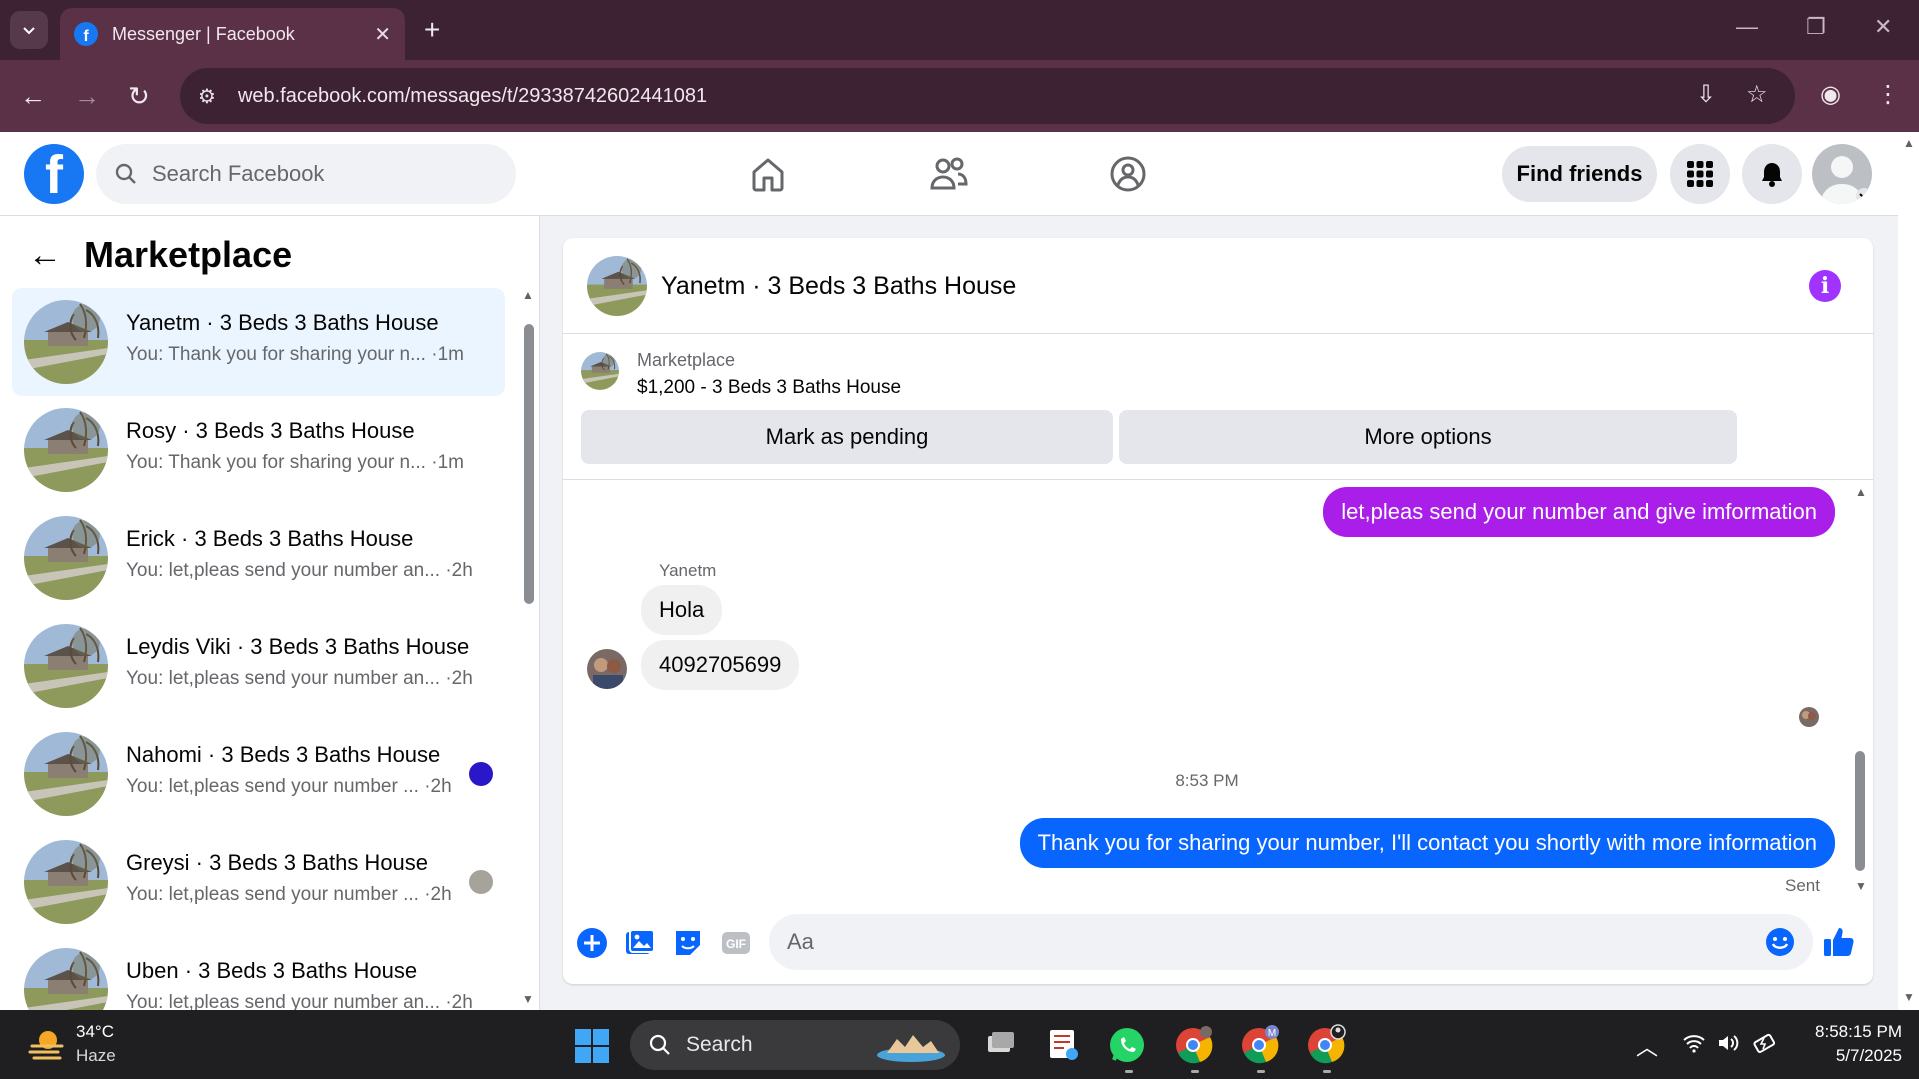  I want to click on thumbs-up-icon, so click(1839, 942).